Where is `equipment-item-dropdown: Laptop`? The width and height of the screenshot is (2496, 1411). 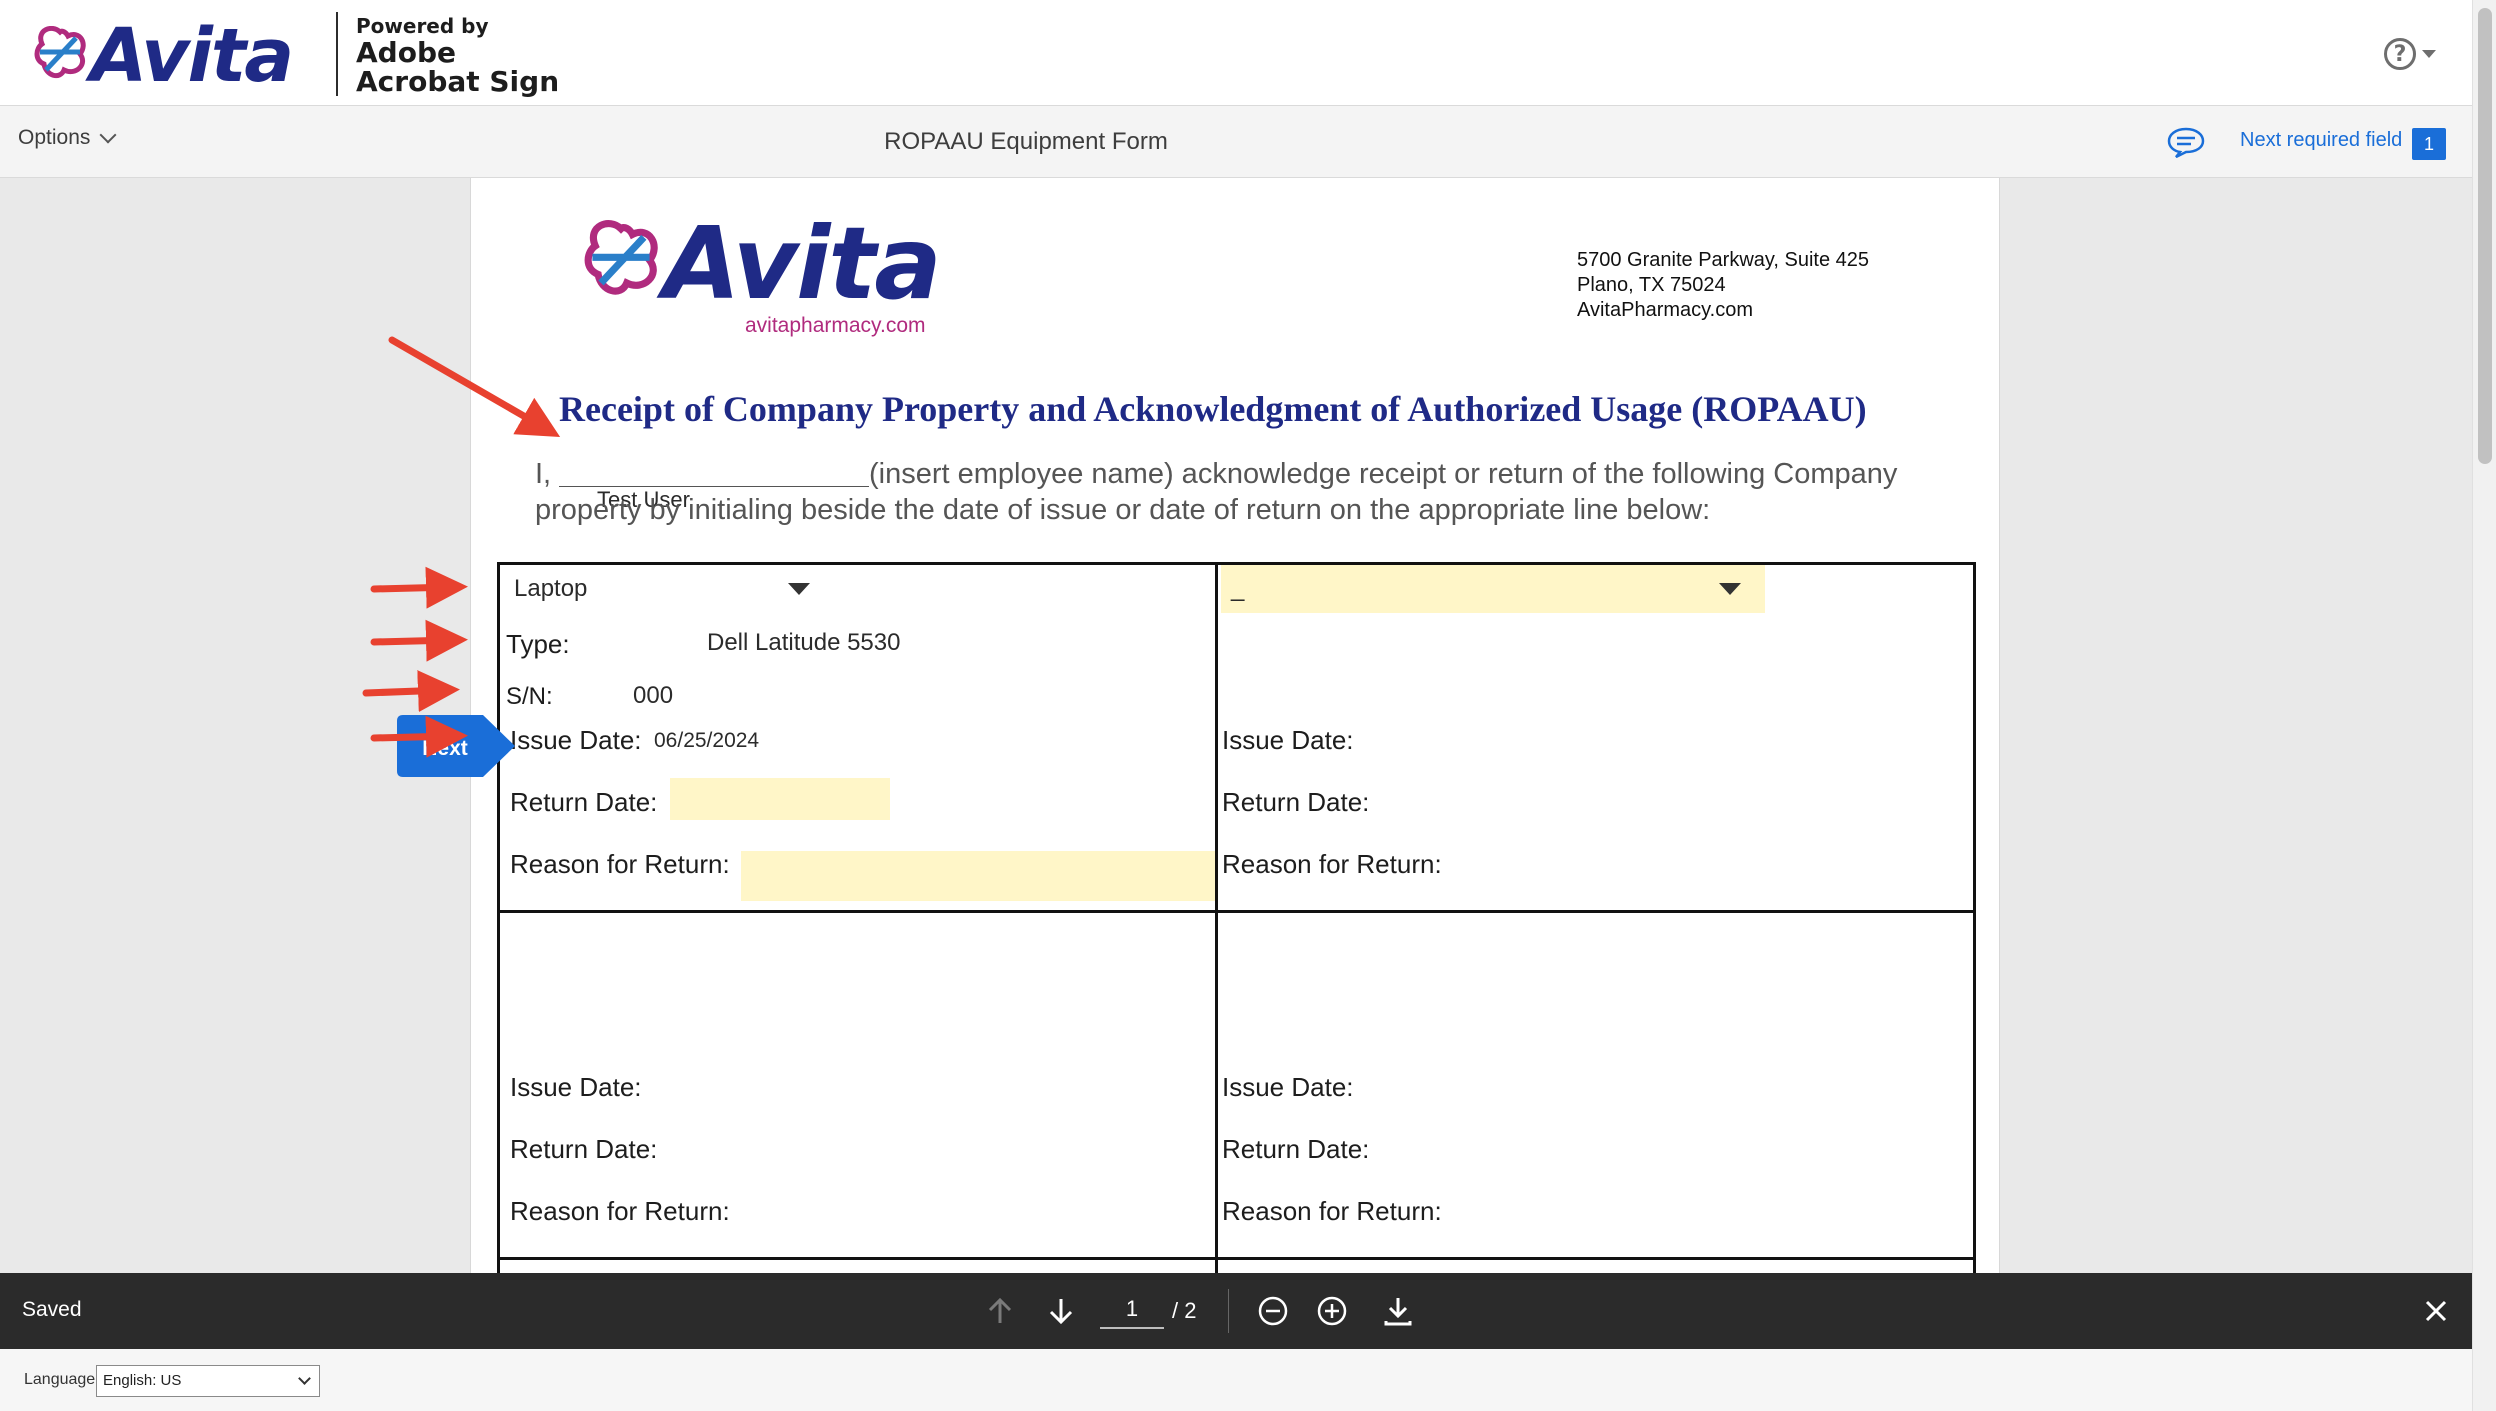 equipment-item-dropdown: Laptop is located at coordinates (669, 589).